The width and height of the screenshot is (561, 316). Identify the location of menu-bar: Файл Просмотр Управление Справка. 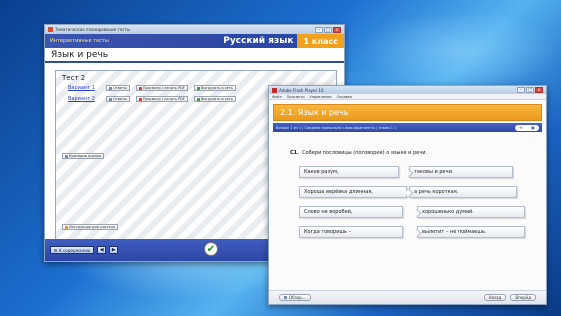
(407, 97).